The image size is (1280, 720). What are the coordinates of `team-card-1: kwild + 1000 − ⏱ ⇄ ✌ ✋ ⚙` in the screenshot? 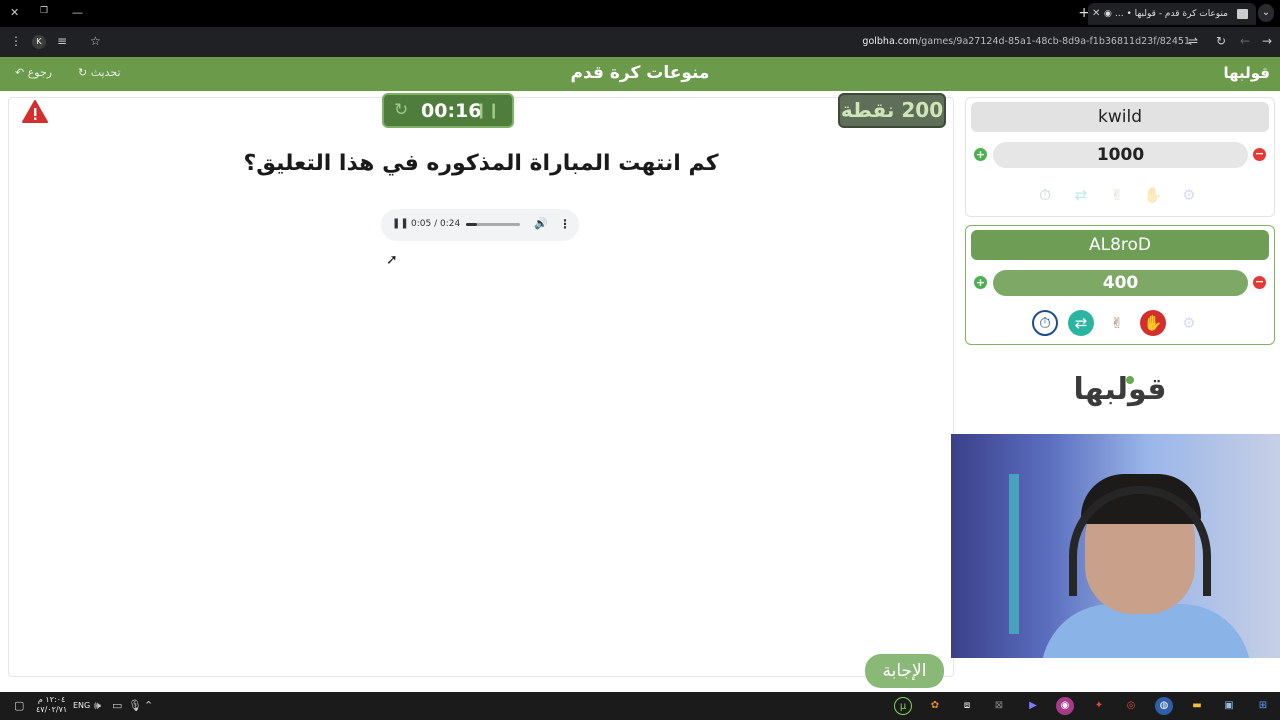 It's located at (1120, 157).